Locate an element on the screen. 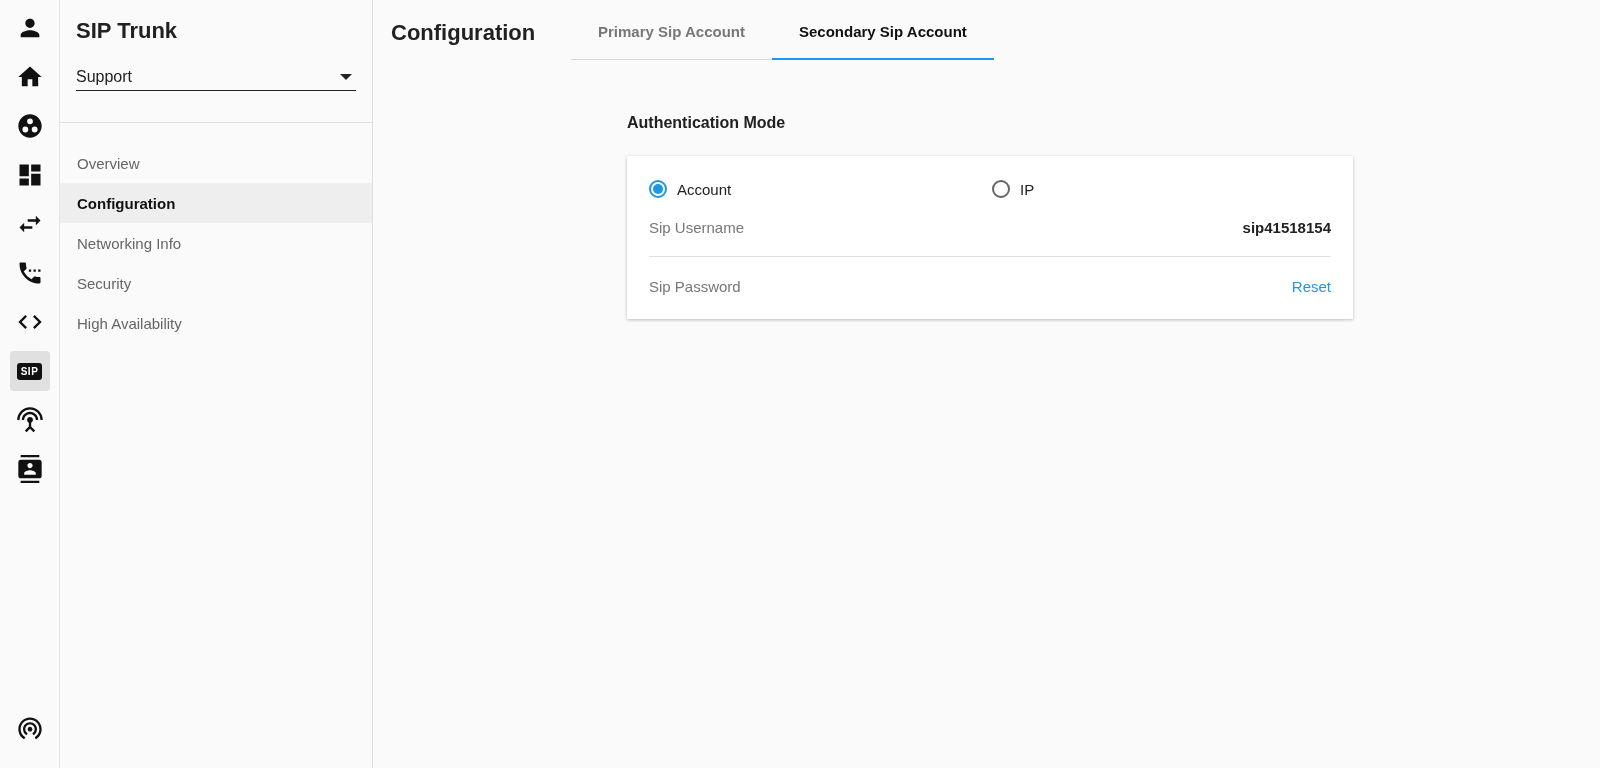  field-value: sip41518154 is located at coordinates (1286, 227).